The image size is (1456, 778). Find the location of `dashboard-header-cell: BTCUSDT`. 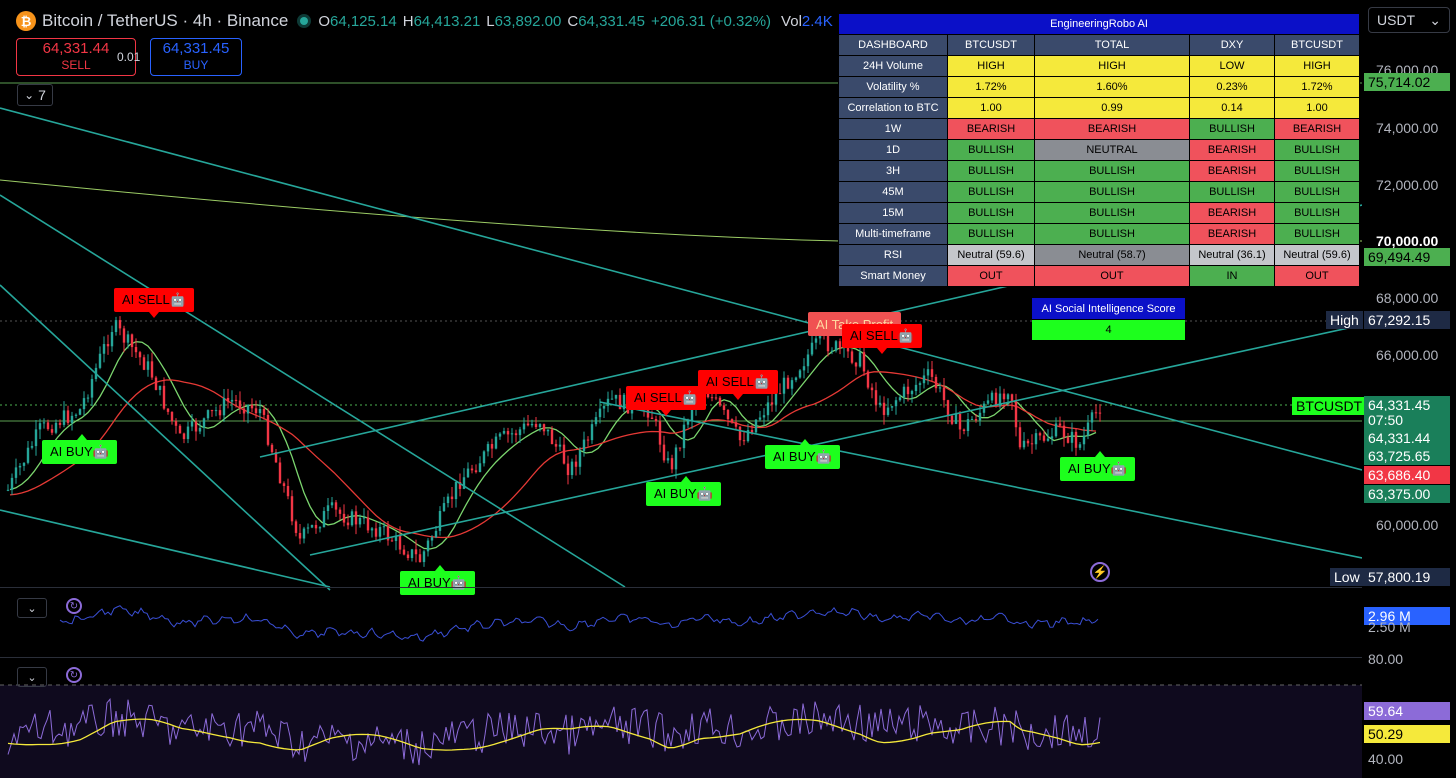

dashboard-header-cell: BTCUSDT is located at coordinates (991, 45).